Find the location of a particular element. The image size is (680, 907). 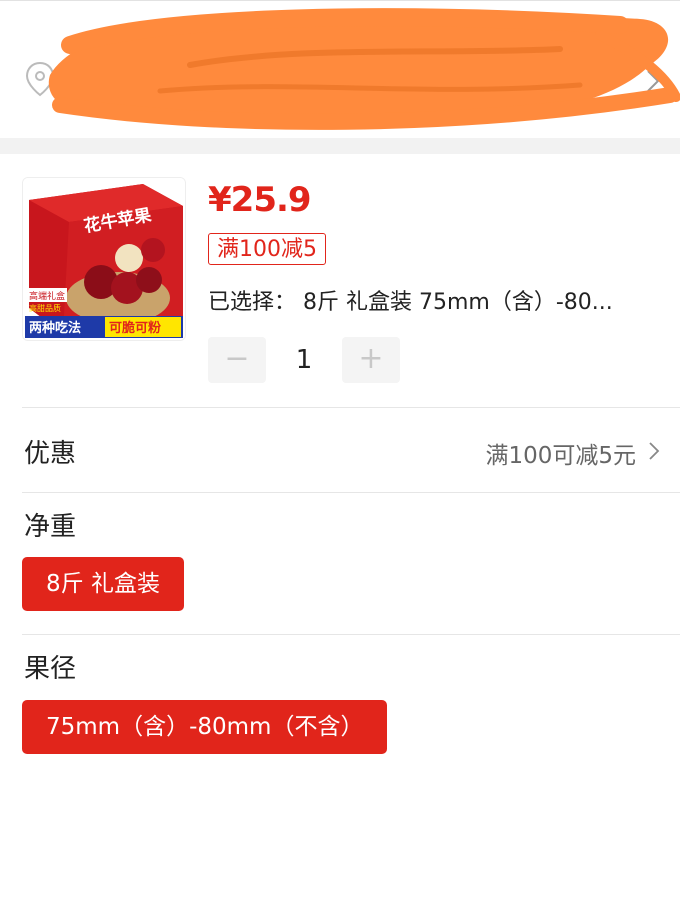

discount-label: 优惠 is located at coordinates (50, 454).